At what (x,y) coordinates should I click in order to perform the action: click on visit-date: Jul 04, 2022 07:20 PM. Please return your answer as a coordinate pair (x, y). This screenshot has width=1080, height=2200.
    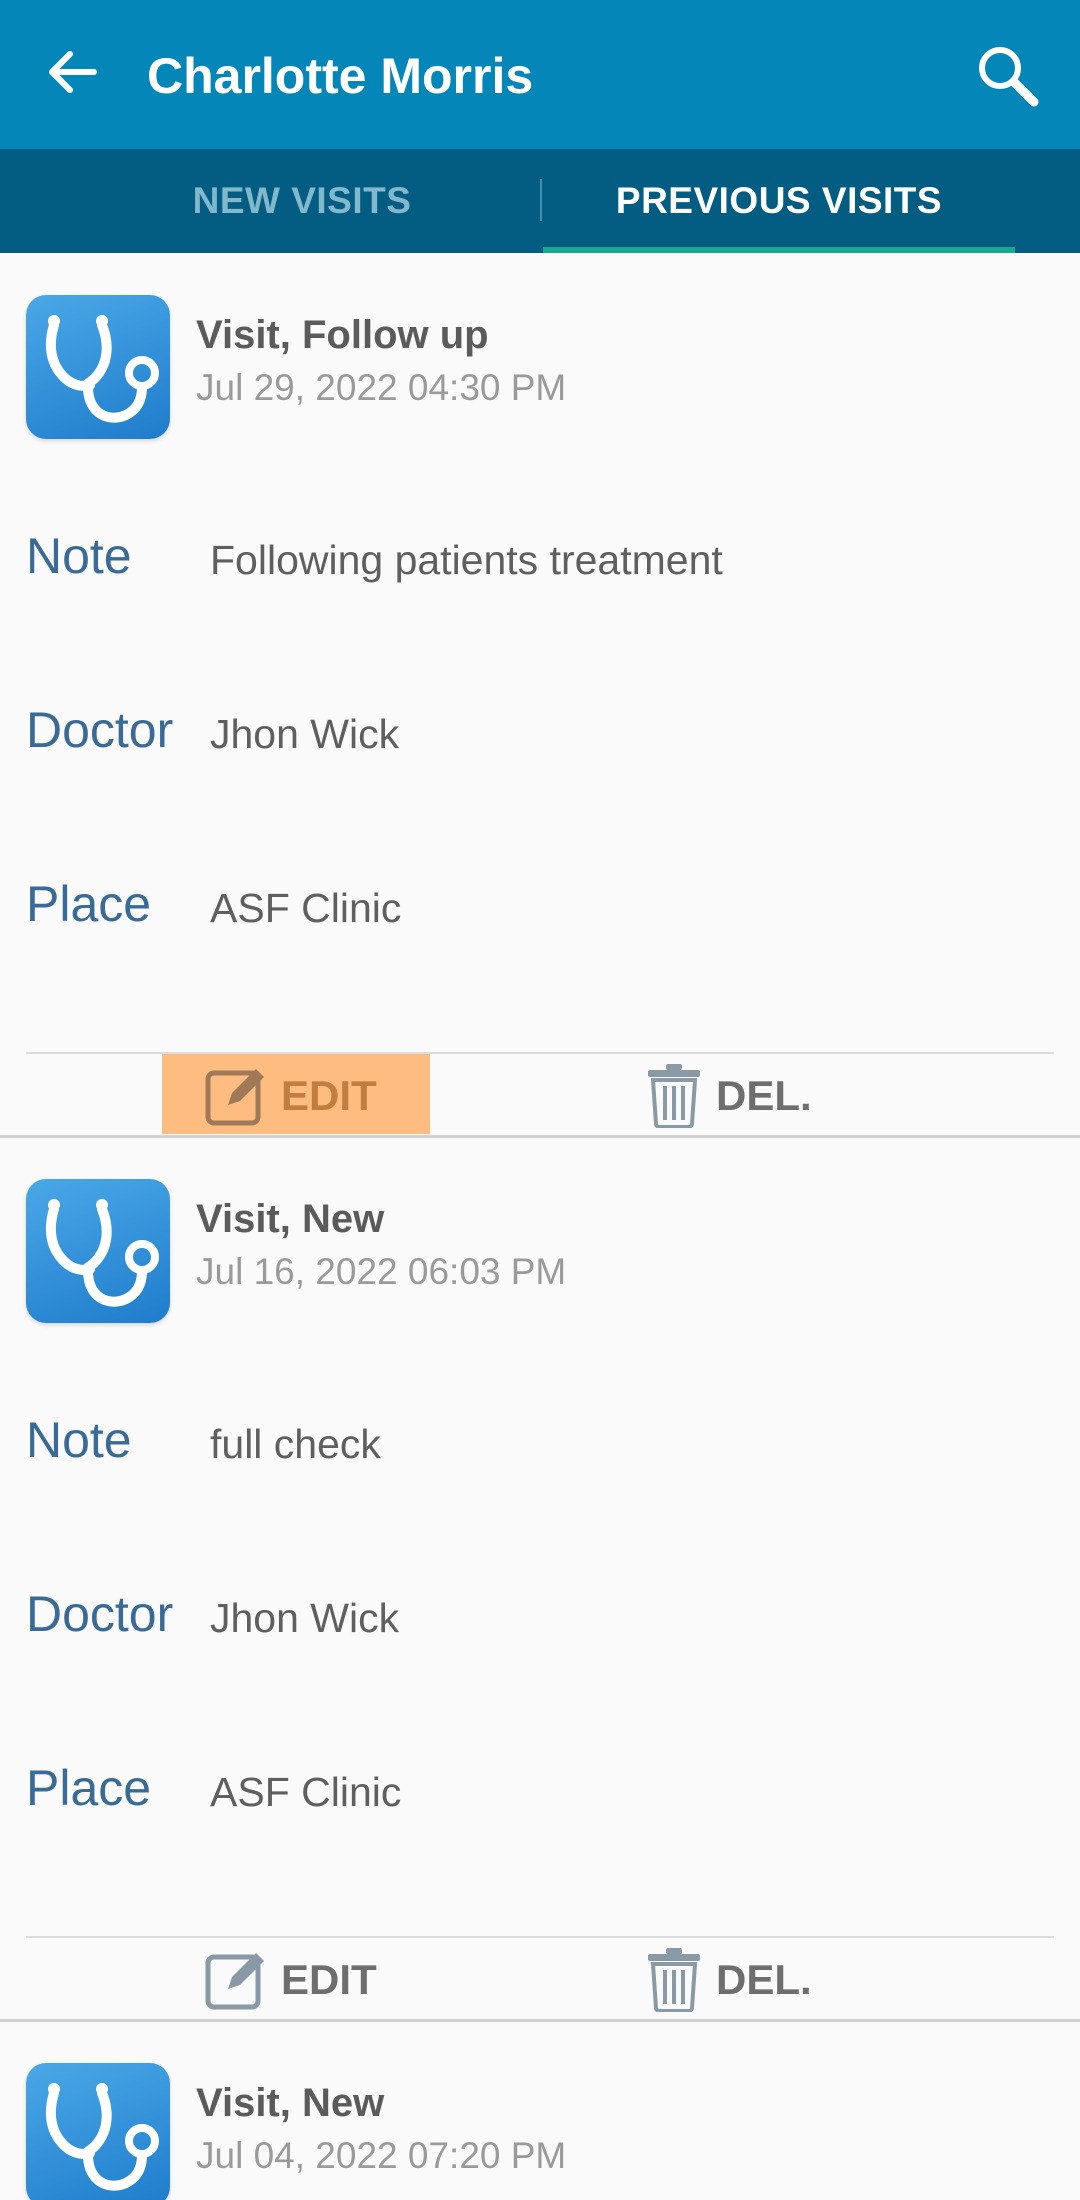
    Looking at the image, I should click on (381, 2155).